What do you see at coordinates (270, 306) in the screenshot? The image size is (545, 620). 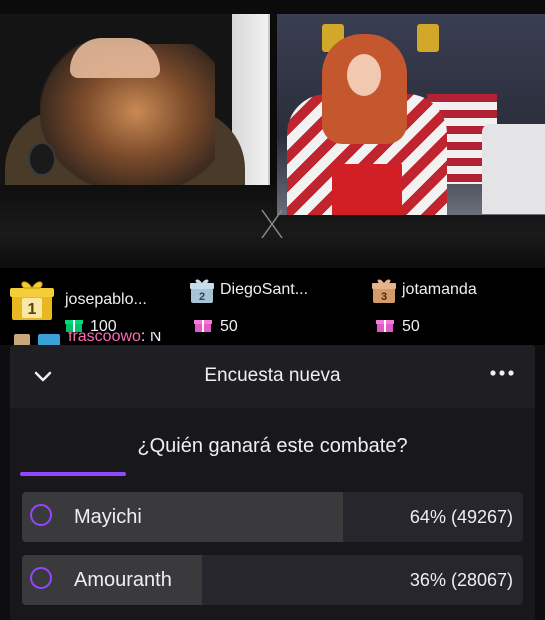 I see `leaderboard-entry-2: 2 DiegoSant... 50` at bounding box center [270, 306].